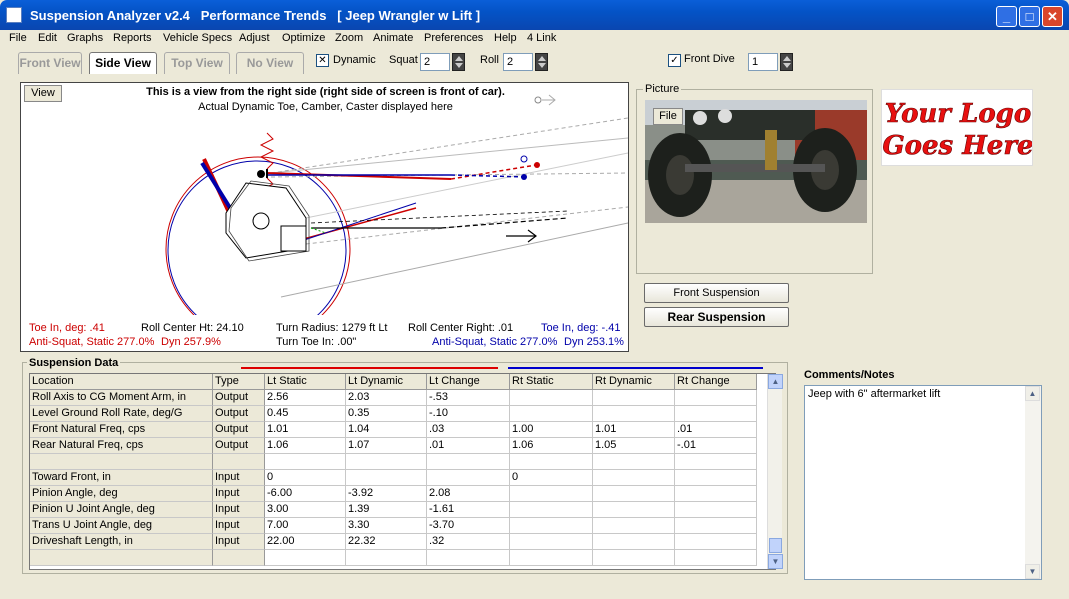 The width and height of the screenshot is (1069, 599). Describe the element at coordinates (121, 446) in the screenshot. I see `table-cell: Rear Natural Freq, cps` at that location.